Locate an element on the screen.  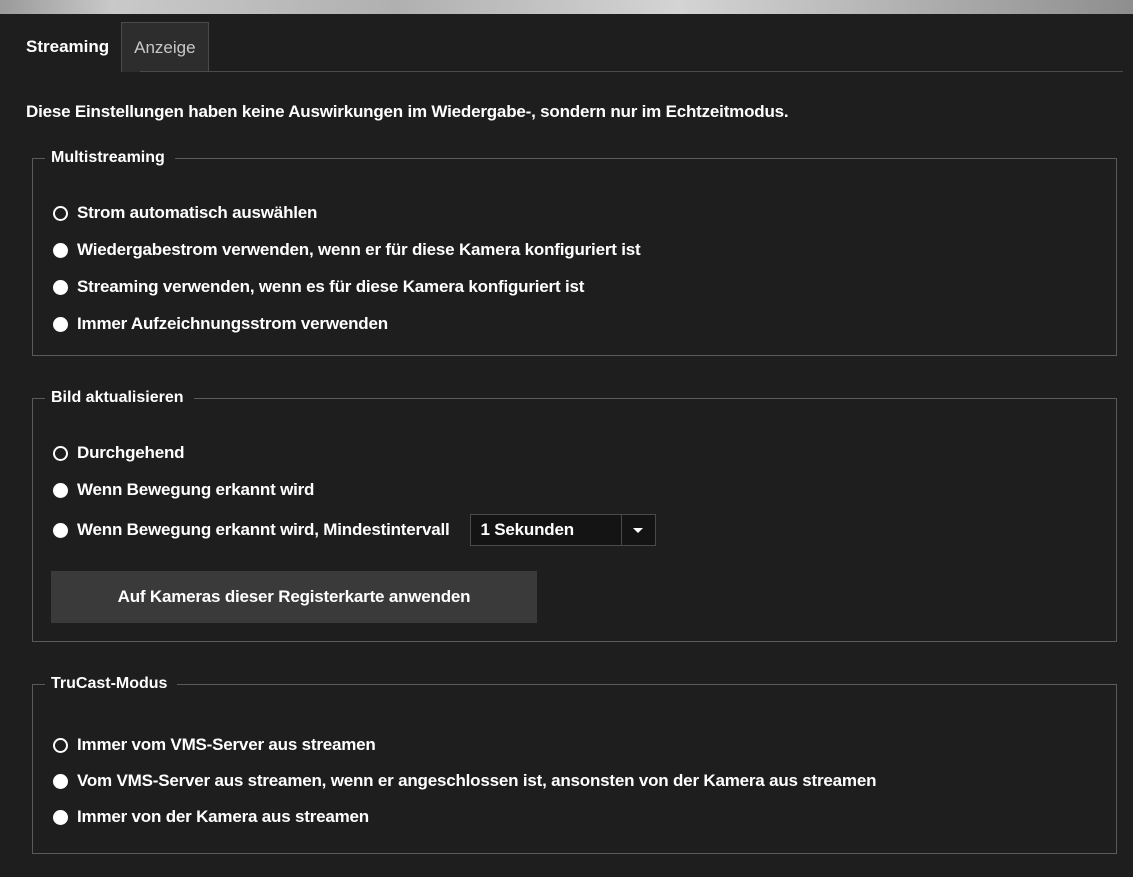
tab-bar: Streaming Anzeige is located at coordinates (111, 47).